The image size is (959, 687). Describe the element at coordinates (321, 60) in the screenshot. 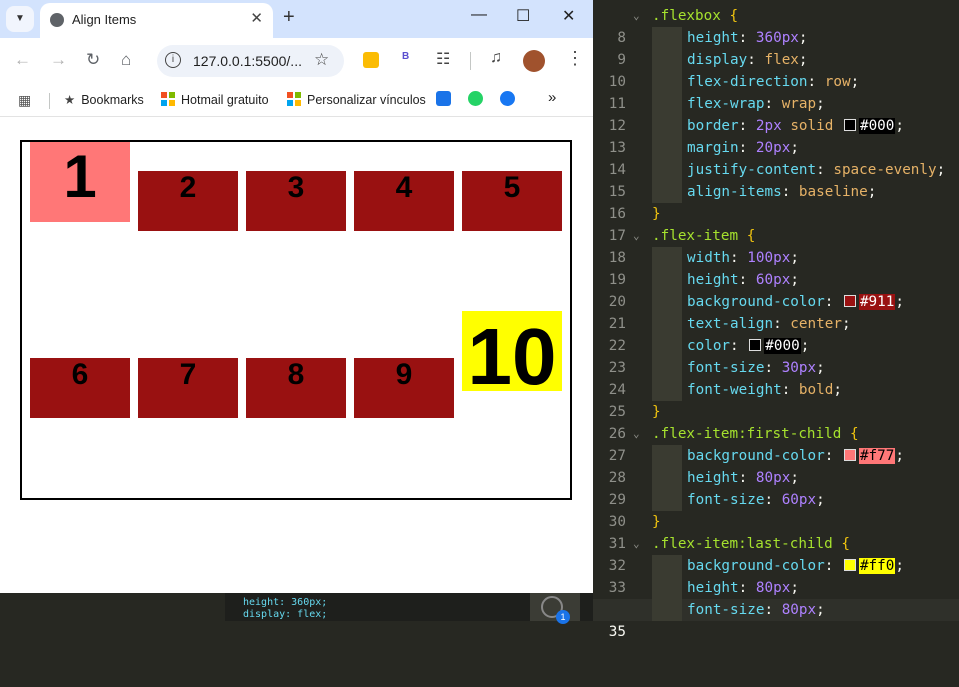

I see `bookmark-star-icon: ☆` at that location.